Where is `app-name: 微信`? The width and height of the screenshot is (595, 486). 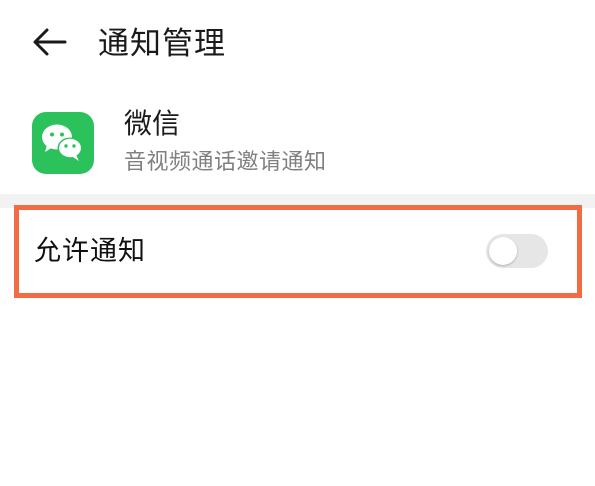
app-name: 微信 is located at coordinates (152, 123).